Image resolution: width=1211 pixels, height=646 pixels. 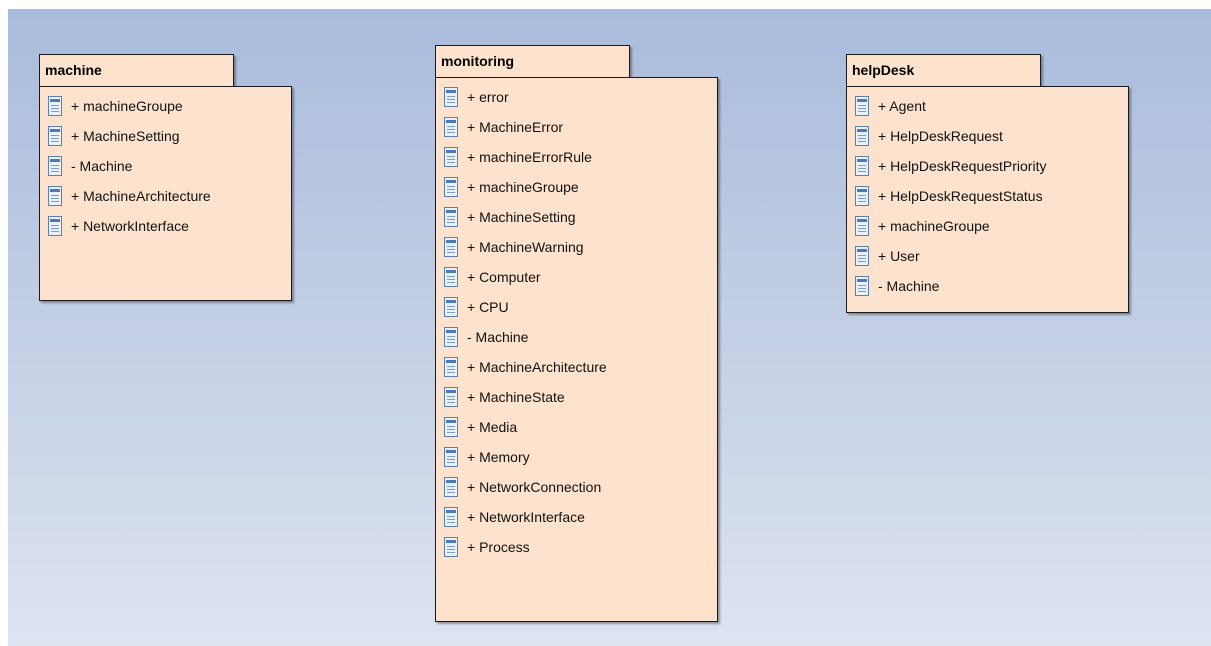 I want to click on package-title: machine, so click(x=136, y=70).